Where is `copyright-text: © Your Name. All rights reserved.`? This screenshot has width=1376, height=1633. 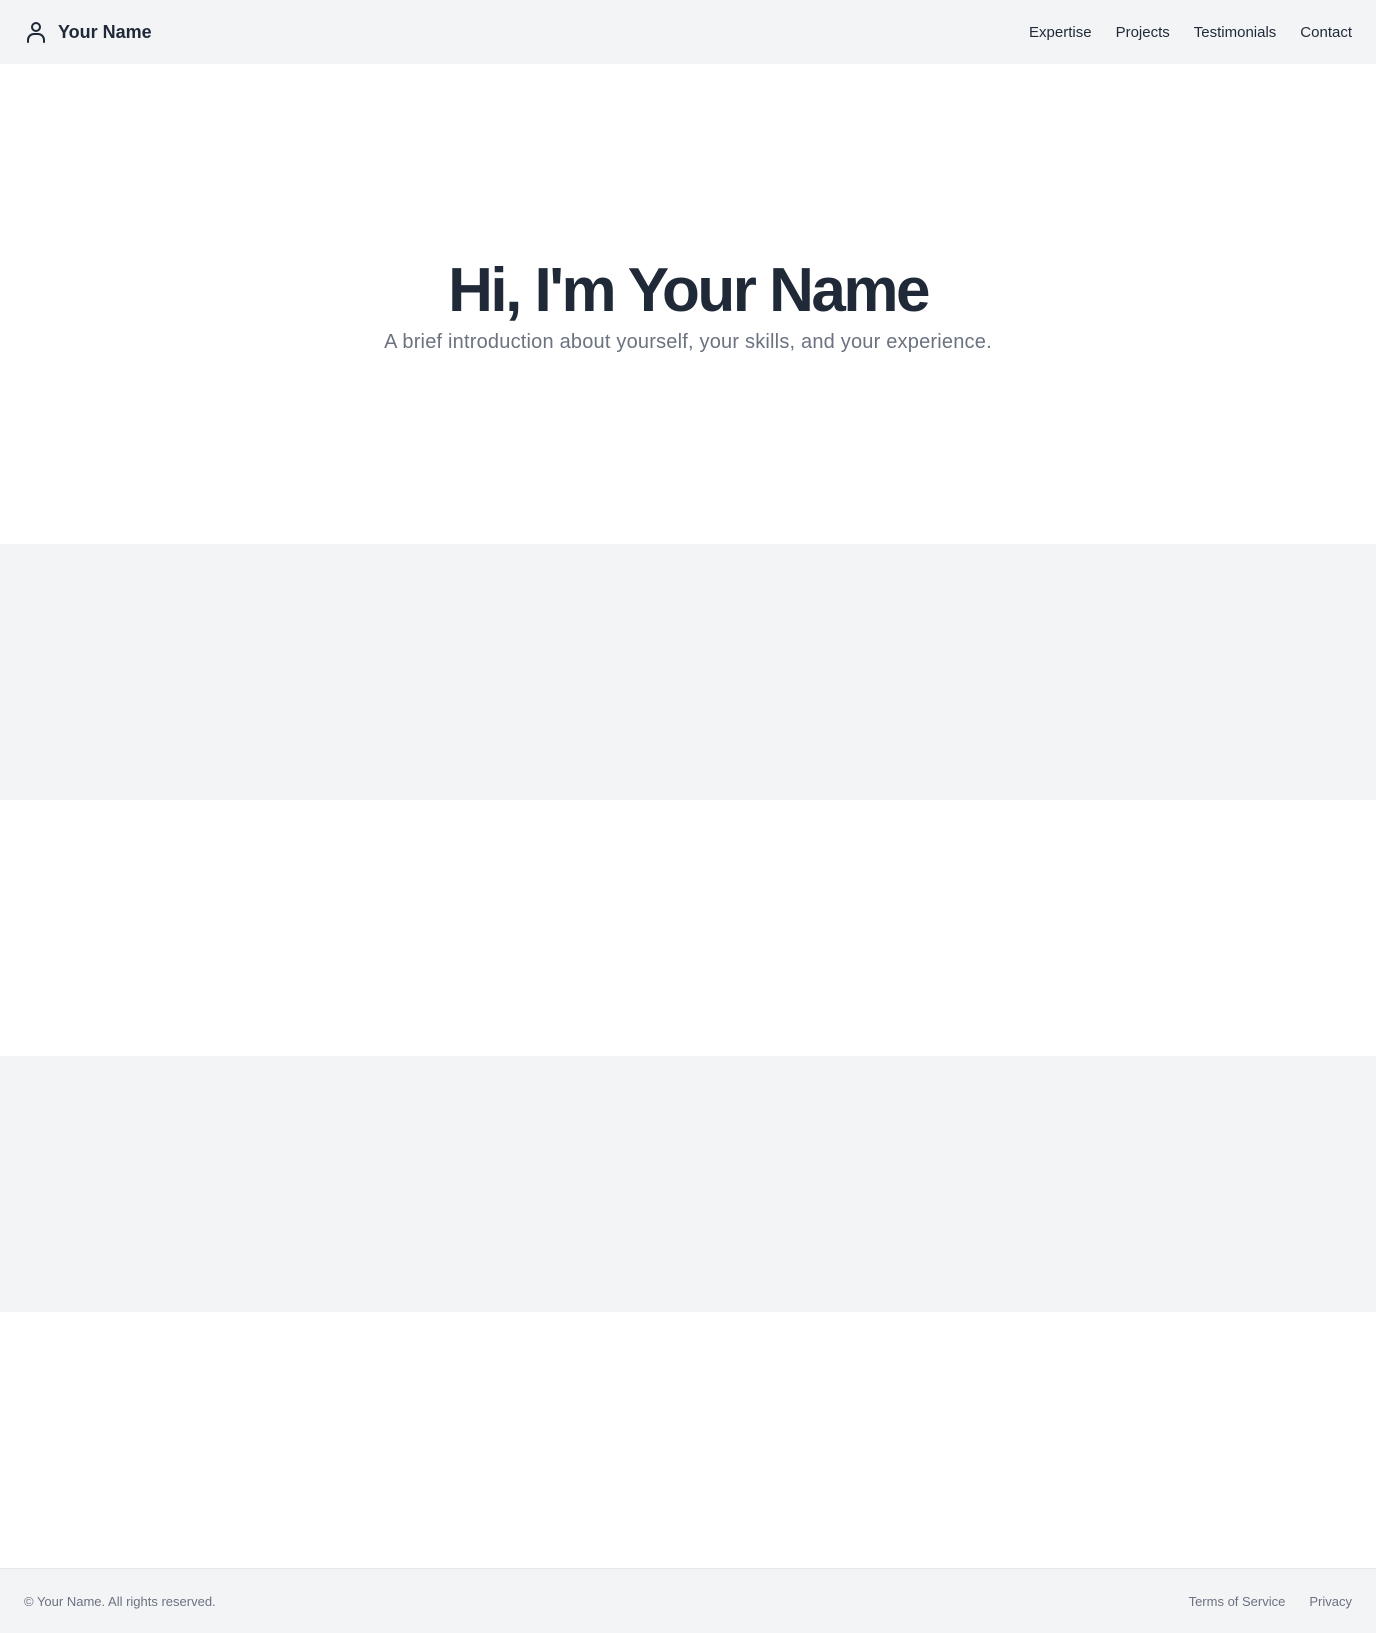
copyright-text: © Your Name. All rights reserved. is located at coordinates (120, 1601).